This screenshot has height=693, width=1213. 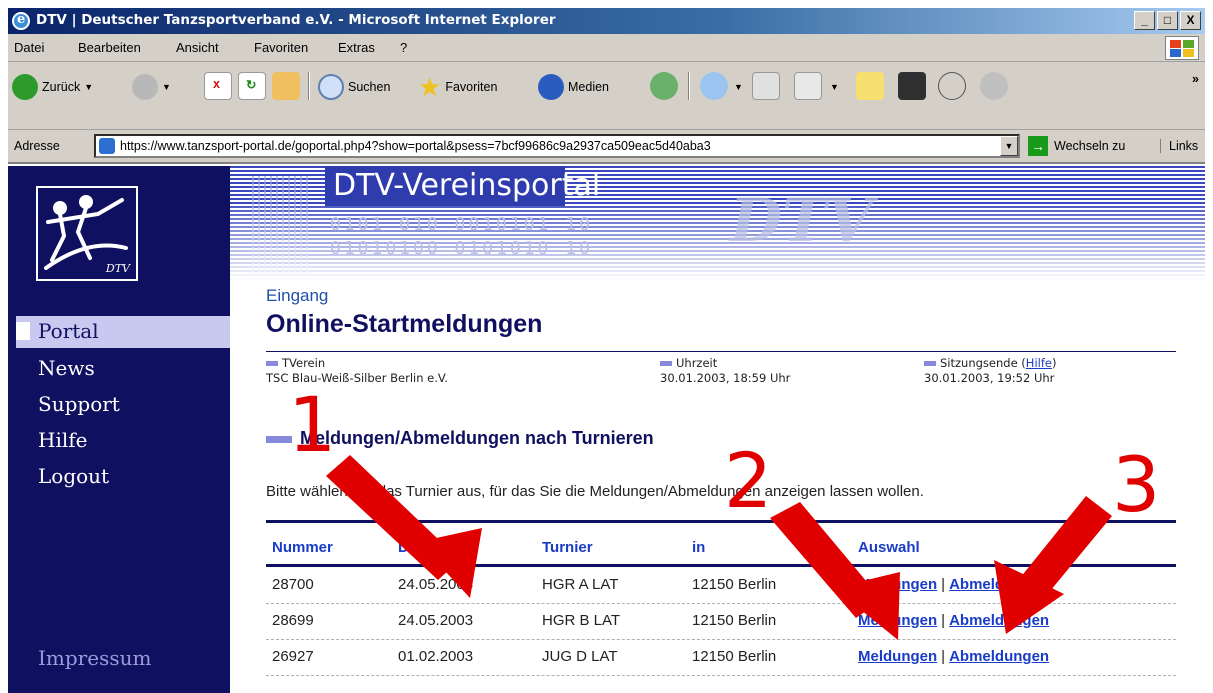 I want to click on toolbar-overflow: », so click(x=1195, y=79).